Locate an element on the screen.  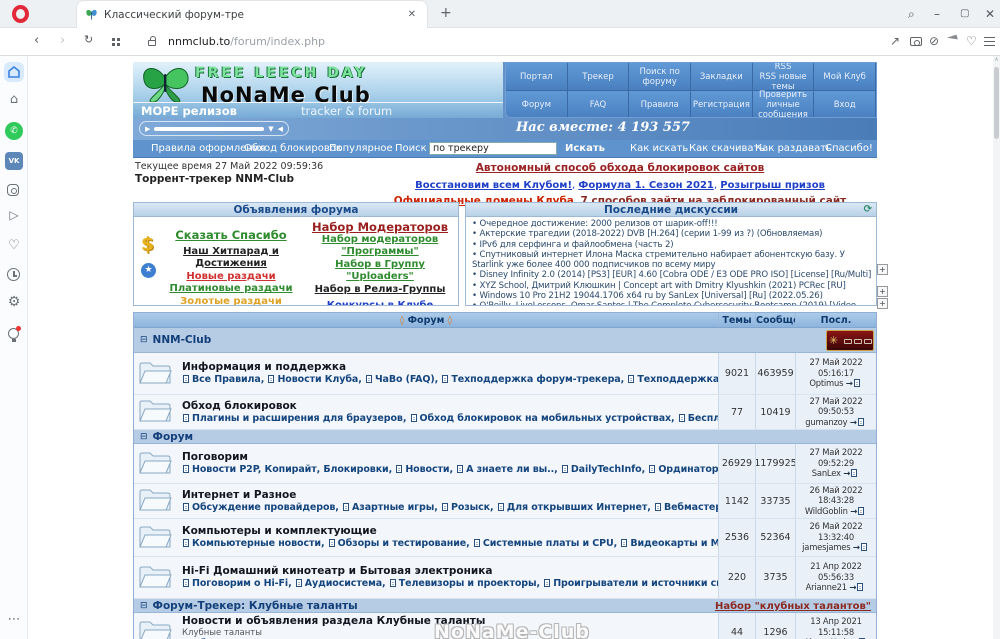
nav-item: FAQ is located at coordinates (598, 104).